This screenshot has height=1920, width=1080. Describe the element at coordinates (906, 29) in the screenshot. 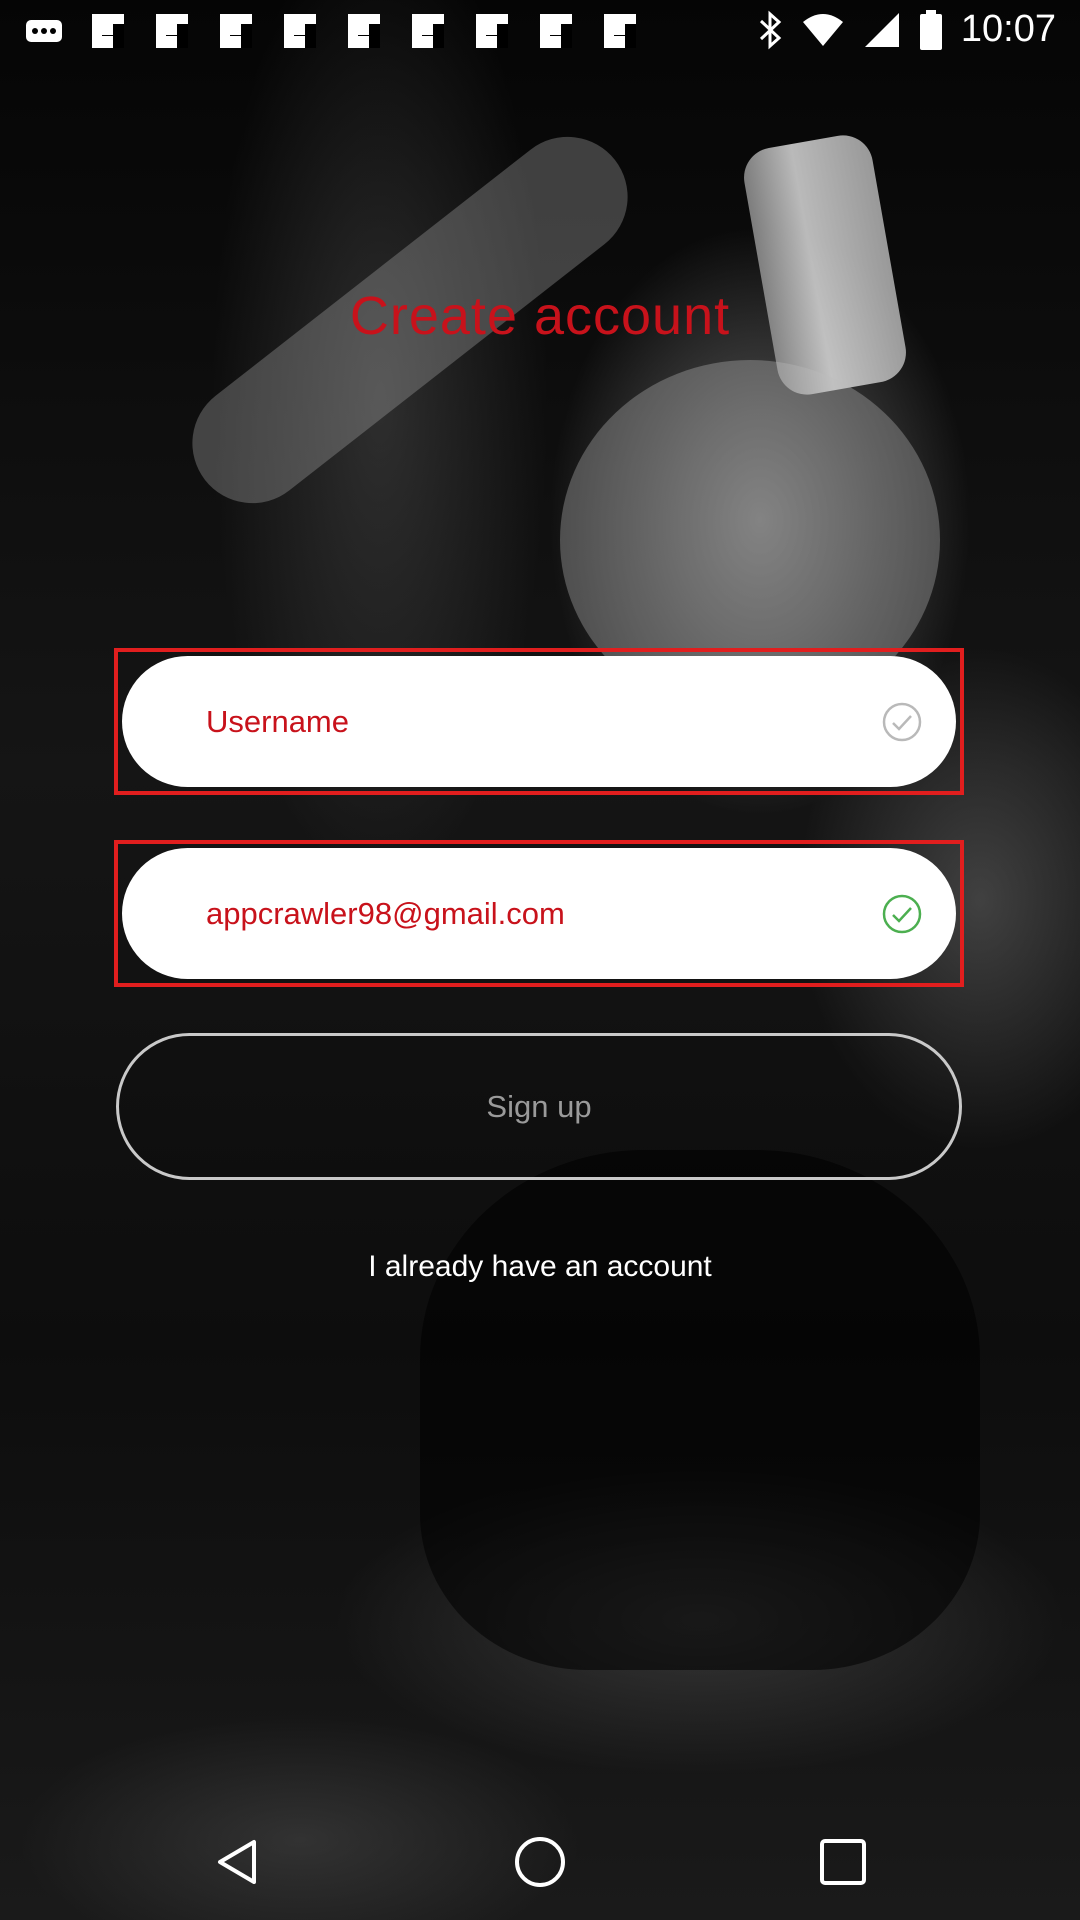

I see `system-icons: 10:07` at that location.